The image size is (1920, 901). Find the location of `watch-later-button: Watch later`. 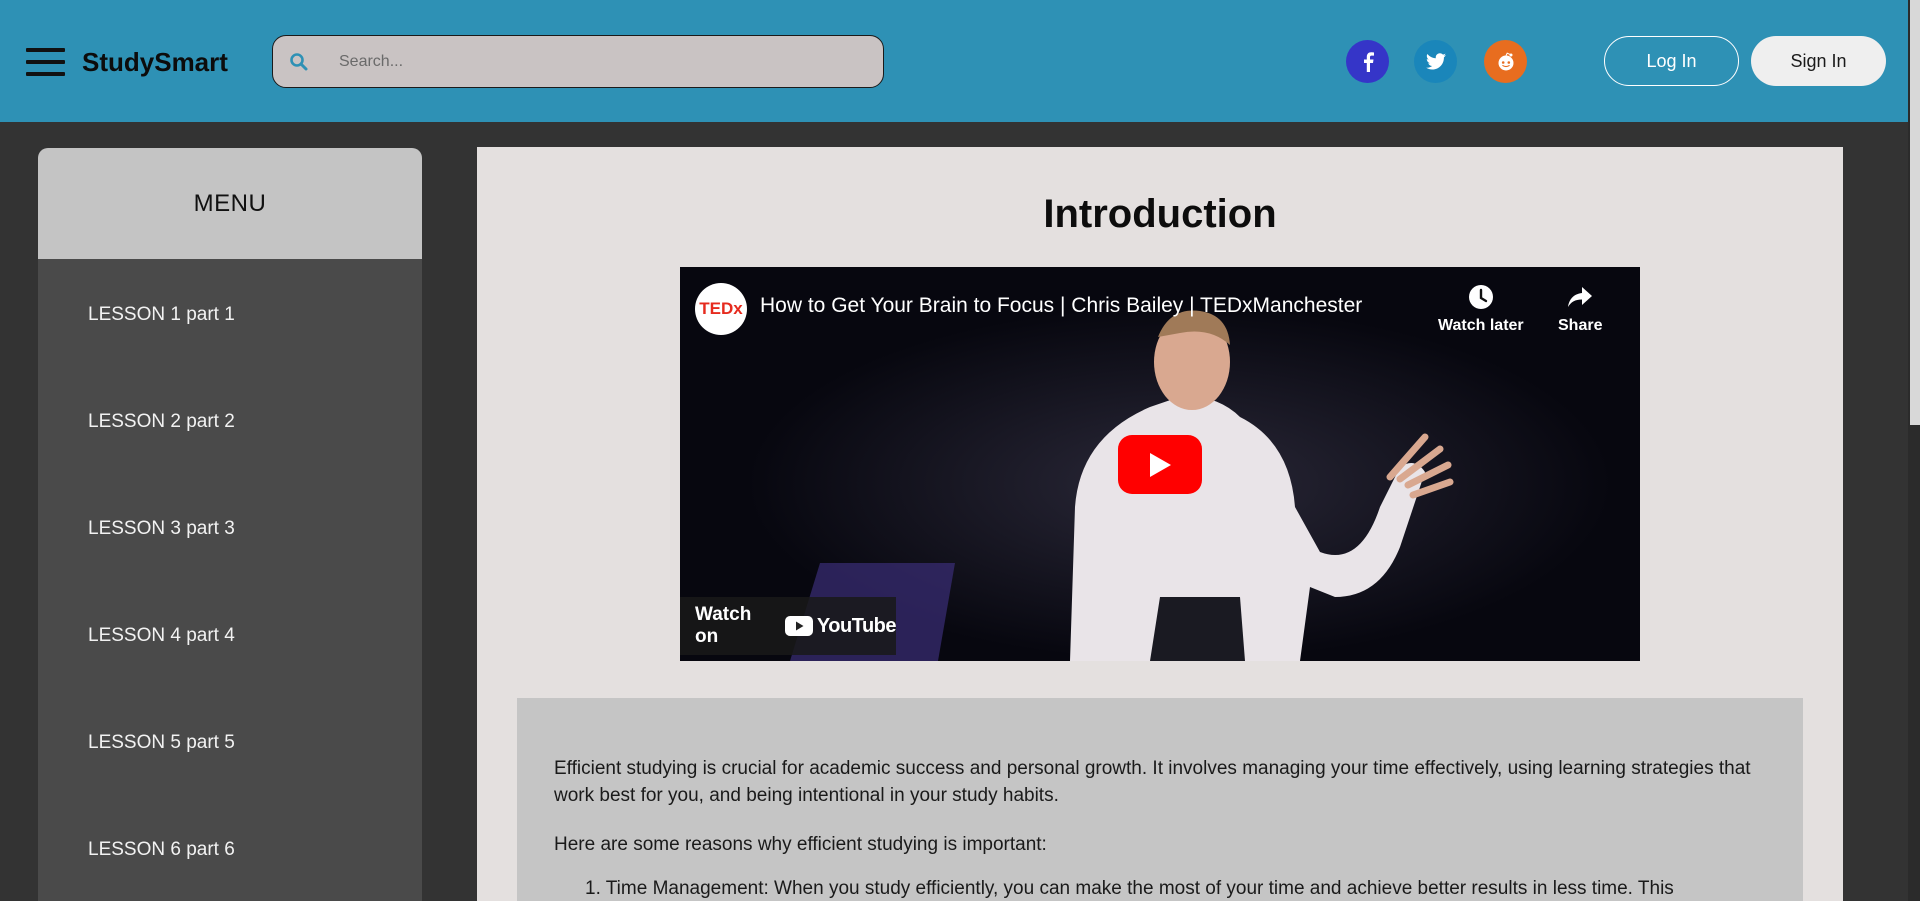

watch-later-button: Watch later is located at coordinates (1481, 309).